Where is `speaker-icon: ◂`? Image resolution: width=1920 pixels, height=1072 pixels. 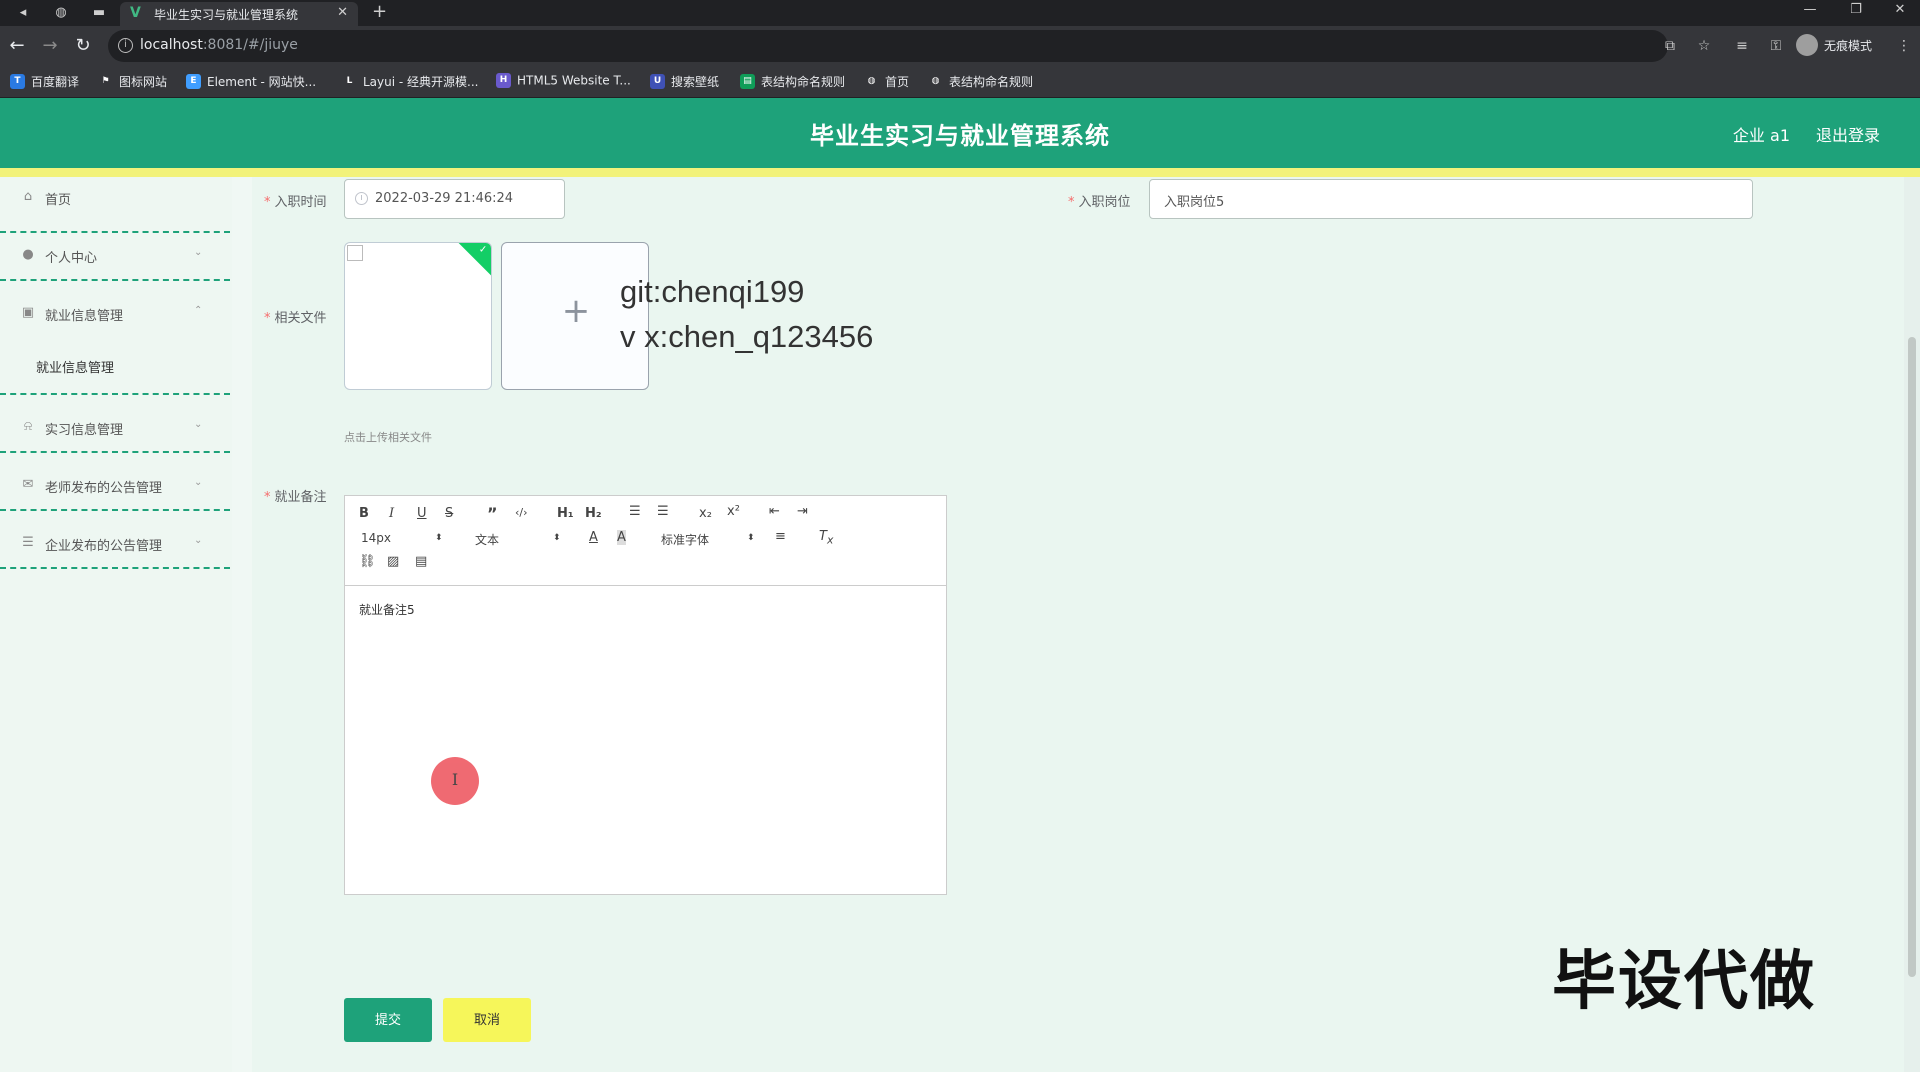 speaker-icon: ◂ is located at coordinates (23, 13).